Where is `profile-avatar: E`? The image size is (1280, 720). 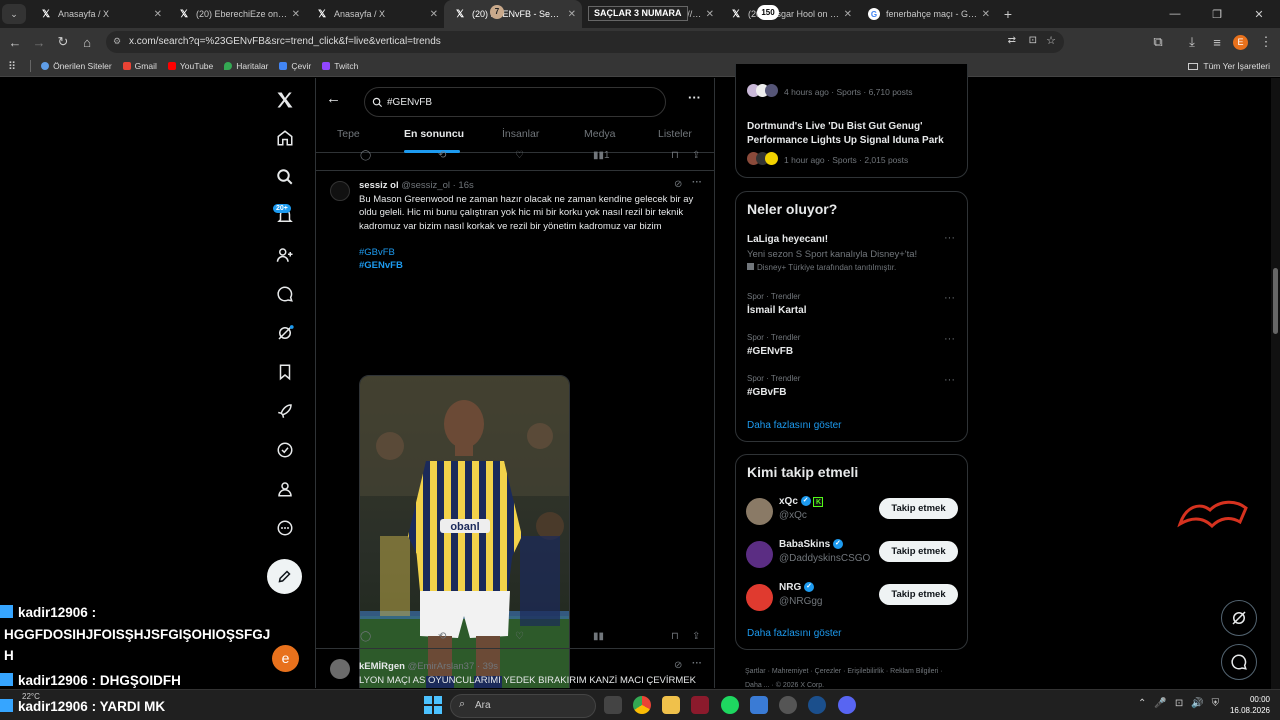 profile-avatar: E is located at coordinates (1240, 42).